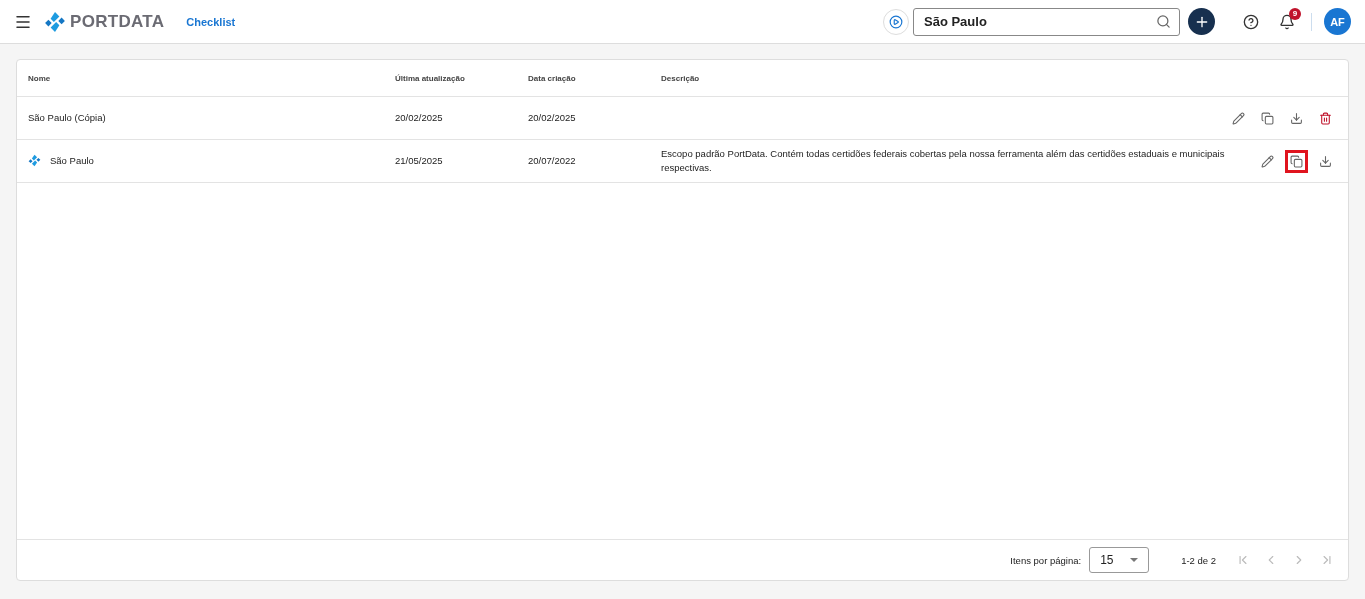 The image size is (1365, 599). I want to click on copy-button, so click(1296, 161).